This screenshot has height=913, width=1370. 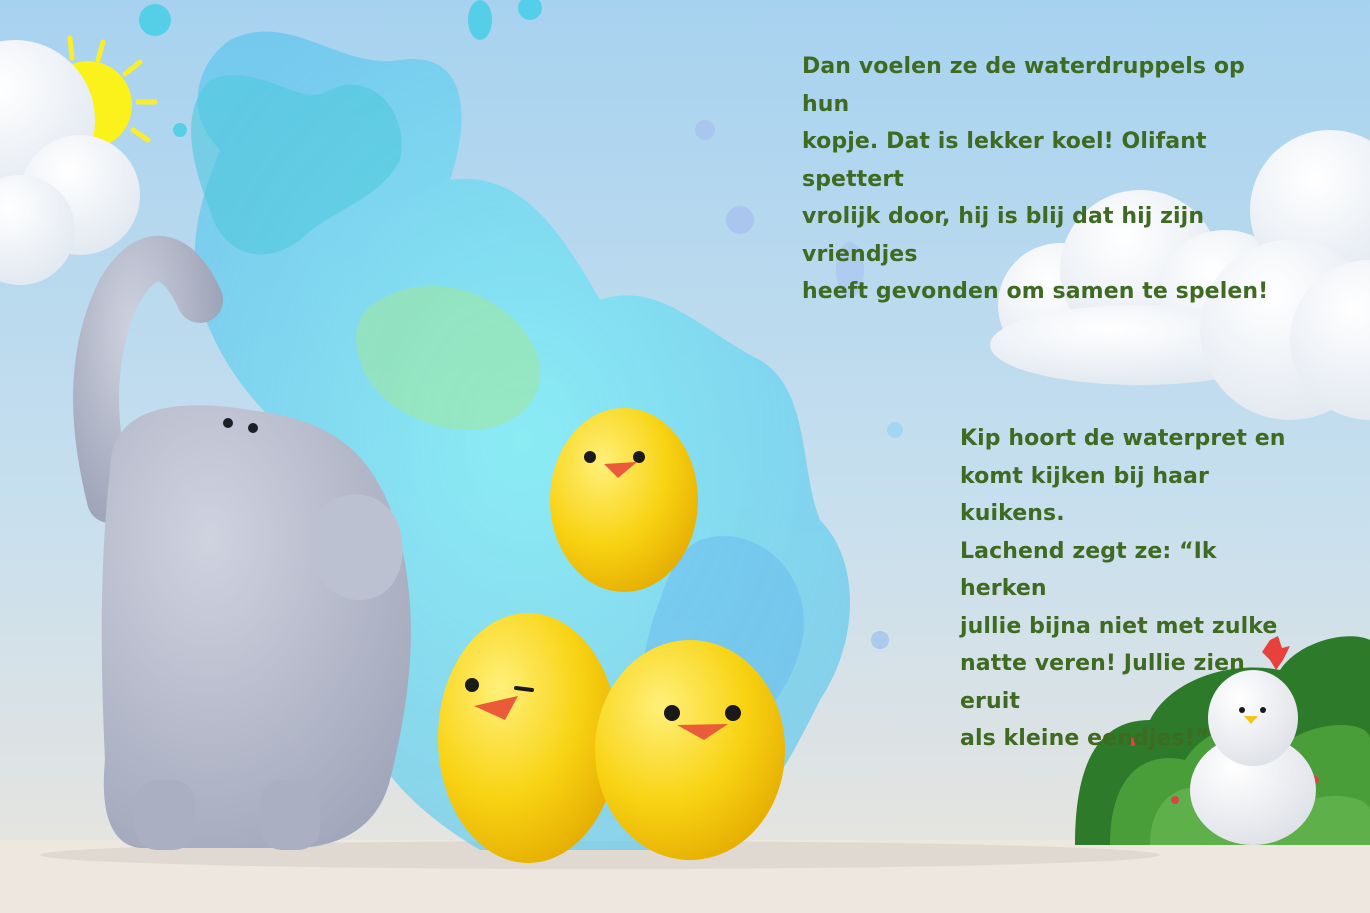 What do you see at coordinates (528, 738) in the screenshot?
I see `chick-left` at bounding box center [528, 738].